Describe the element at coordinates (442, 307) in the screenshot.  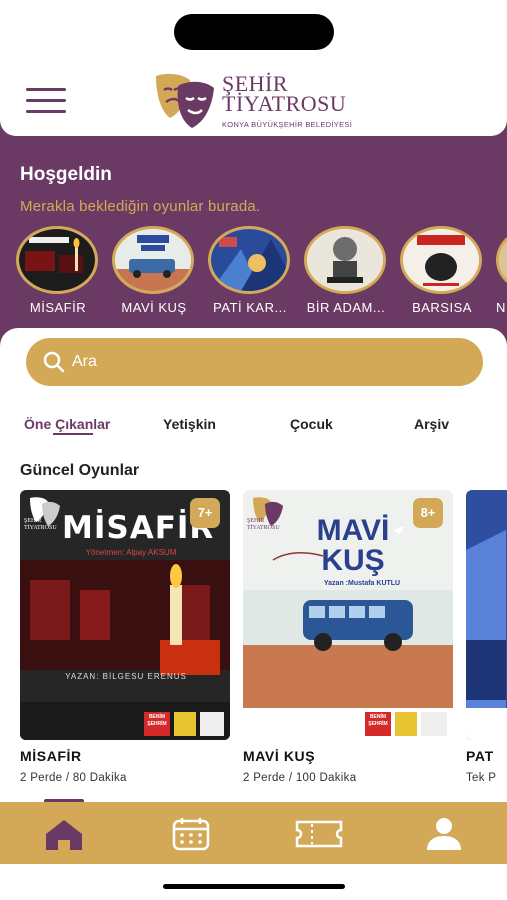
I see `story-label: BARSISA` at that location.